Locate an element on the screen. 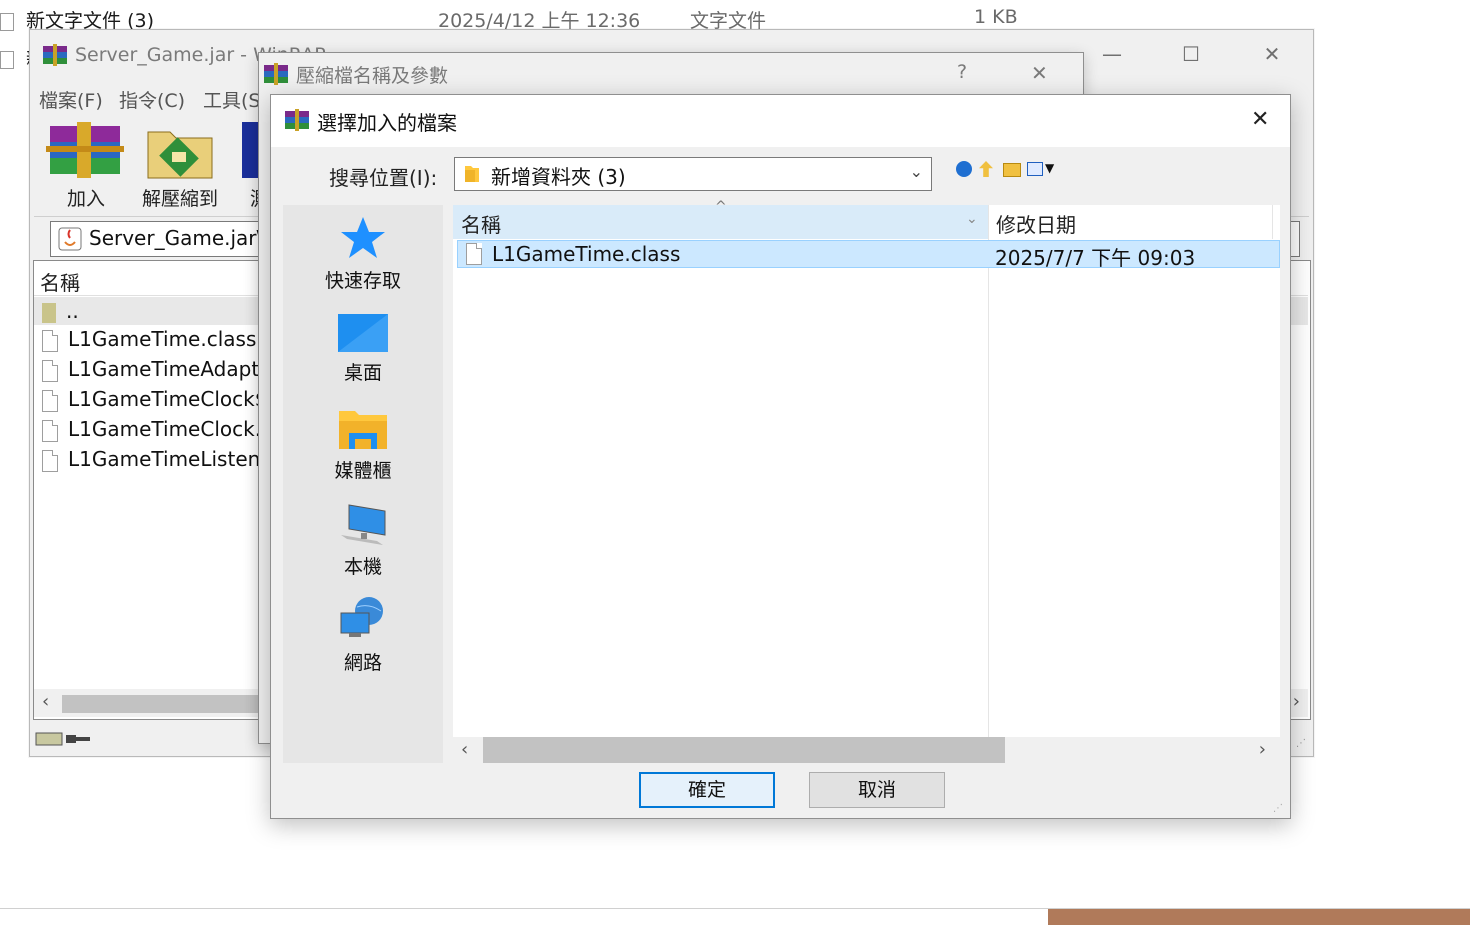 This screenshot has width=1470, height=925. column-divider-end is located at coordinates (1272, 222).